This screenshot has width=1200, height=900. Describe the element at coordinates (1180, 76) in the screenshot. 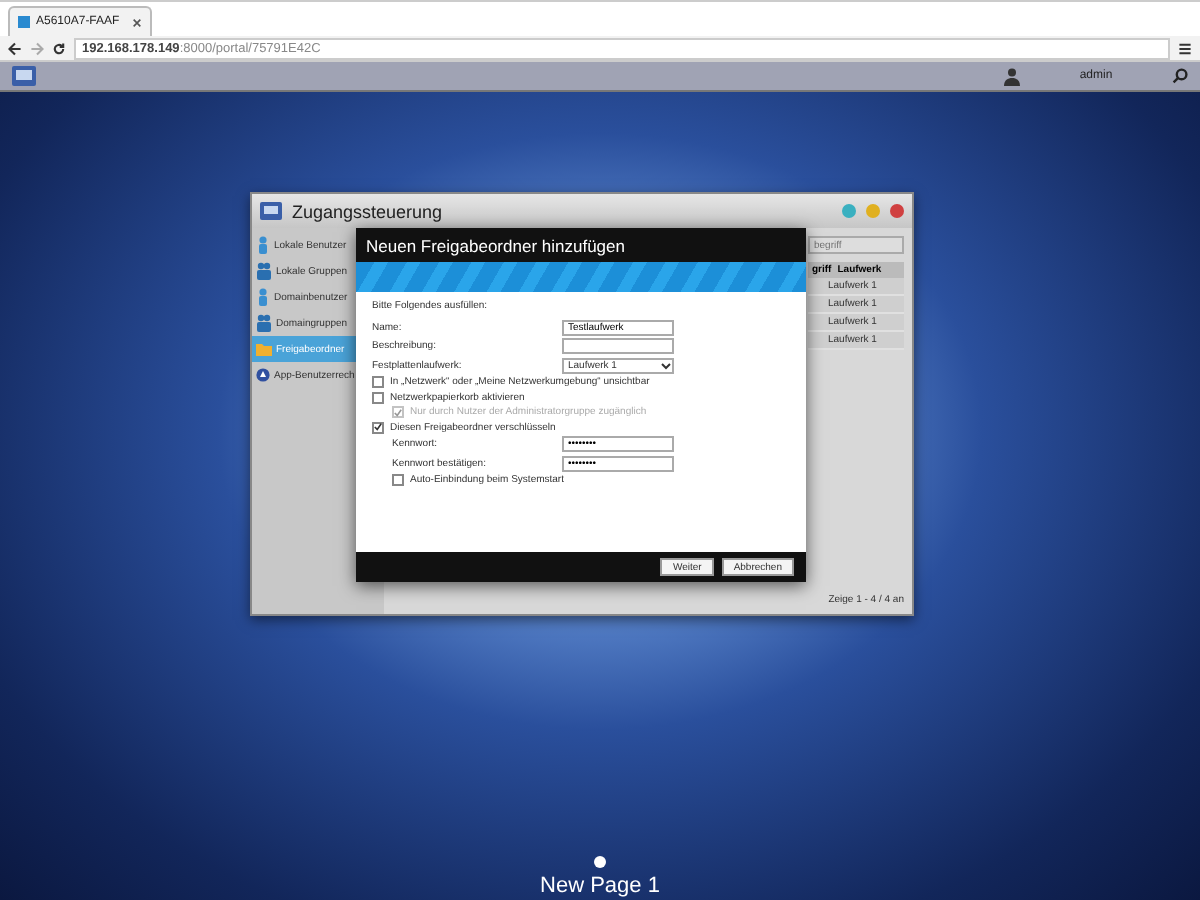

I see `search-icon` at that location.